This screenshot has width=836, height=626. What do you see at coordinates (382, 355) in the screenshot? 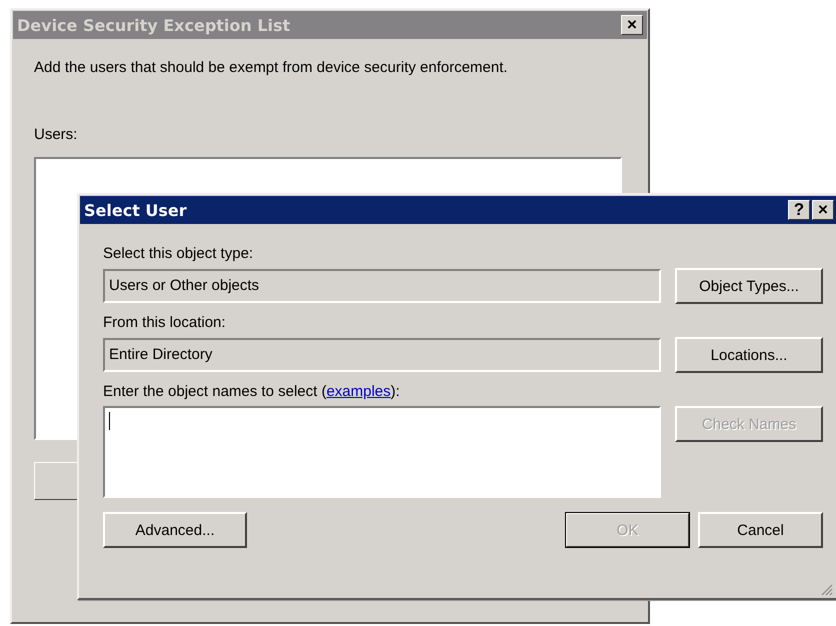
I see `location-field: Entire Directory` at bounding box center [382, 355].